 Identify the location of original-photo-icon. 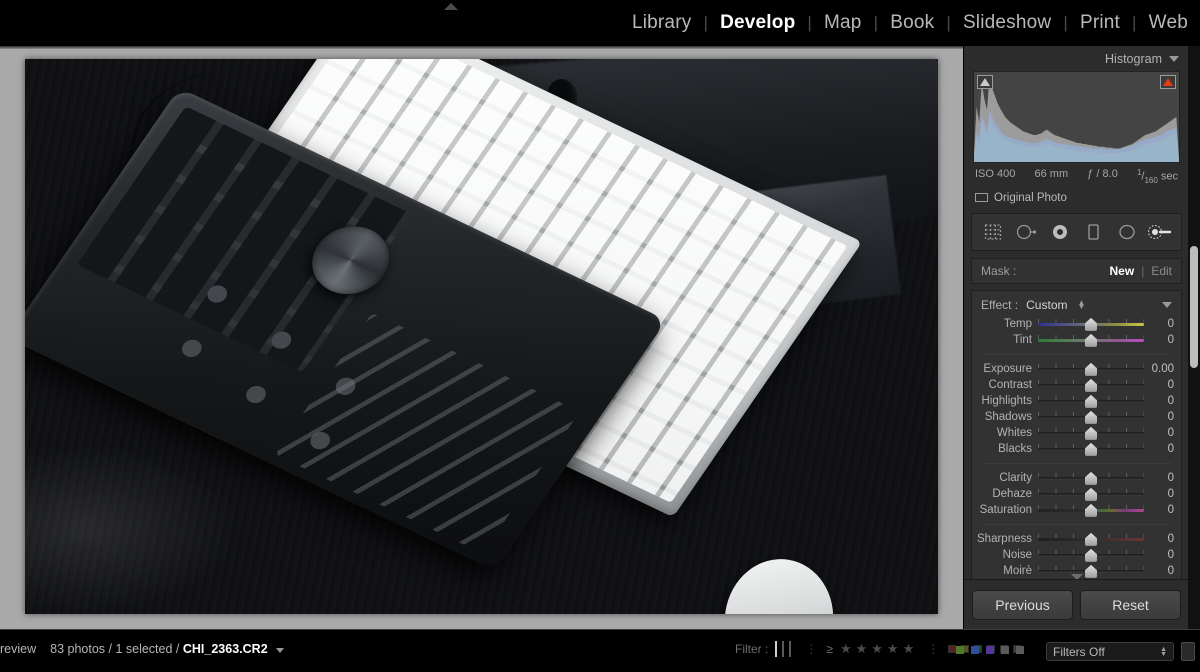
(981, 198).